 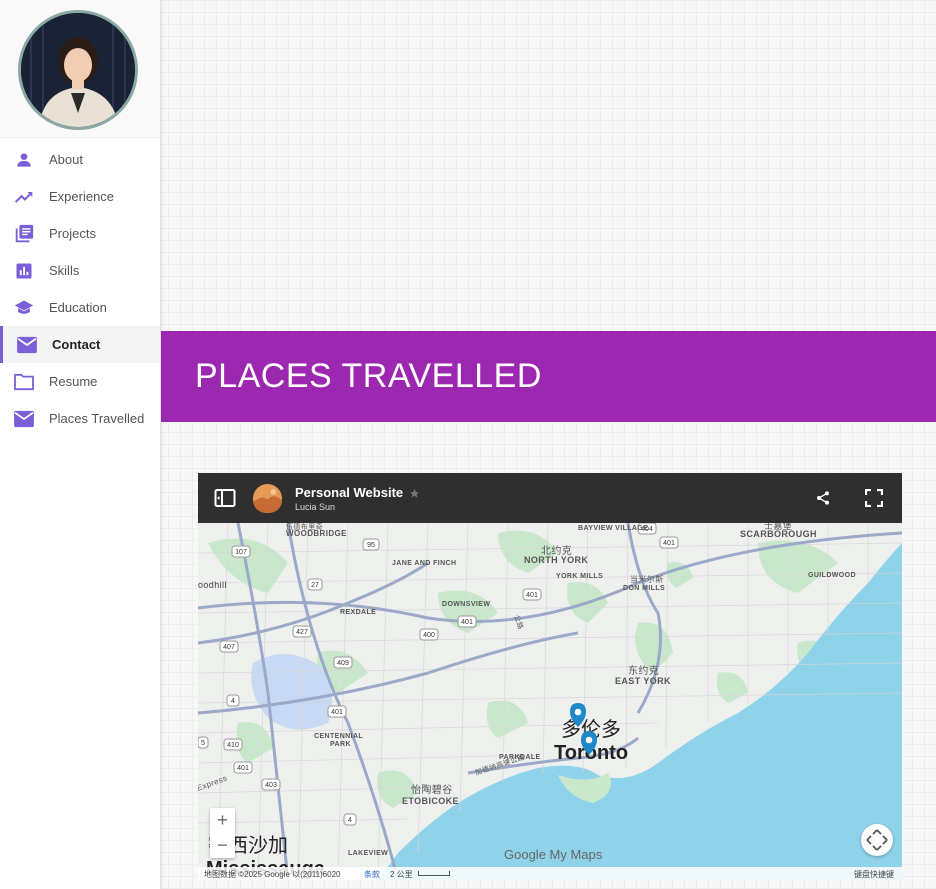 I want to click on nav-item-skills: Skills, so click(x=80, y=270).